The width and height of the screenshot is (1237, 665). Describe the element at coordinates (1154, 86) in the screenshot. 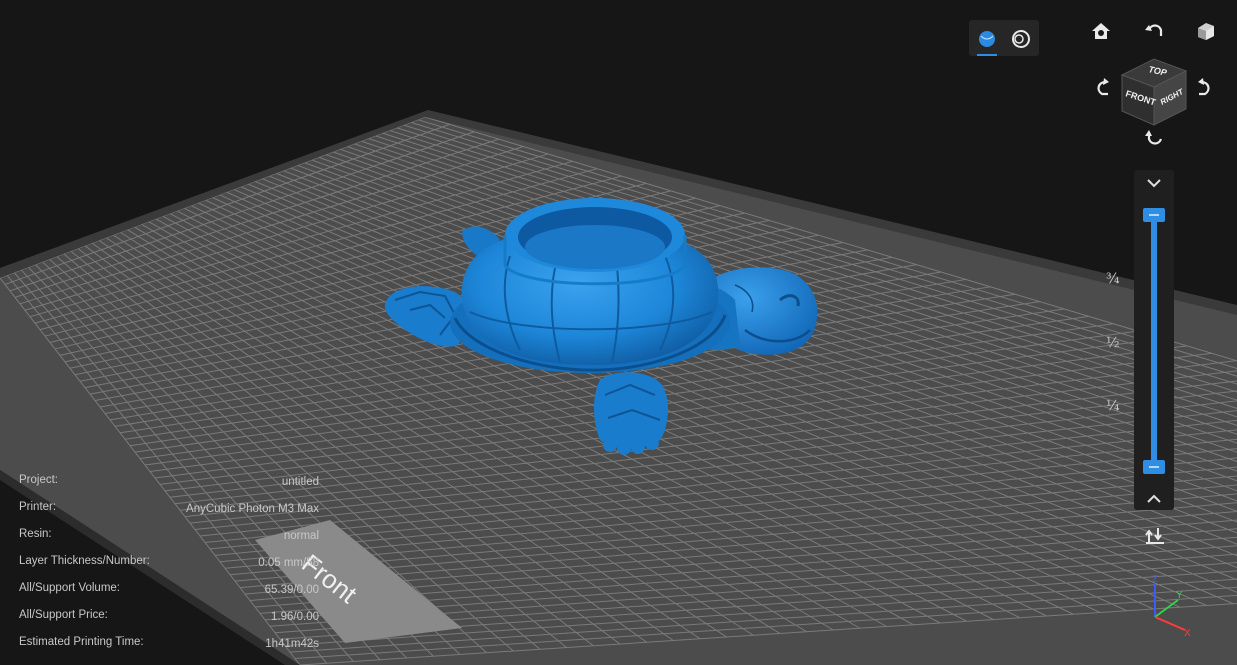

I see `view-cube: TOP FRONT RIGHT` at that location.